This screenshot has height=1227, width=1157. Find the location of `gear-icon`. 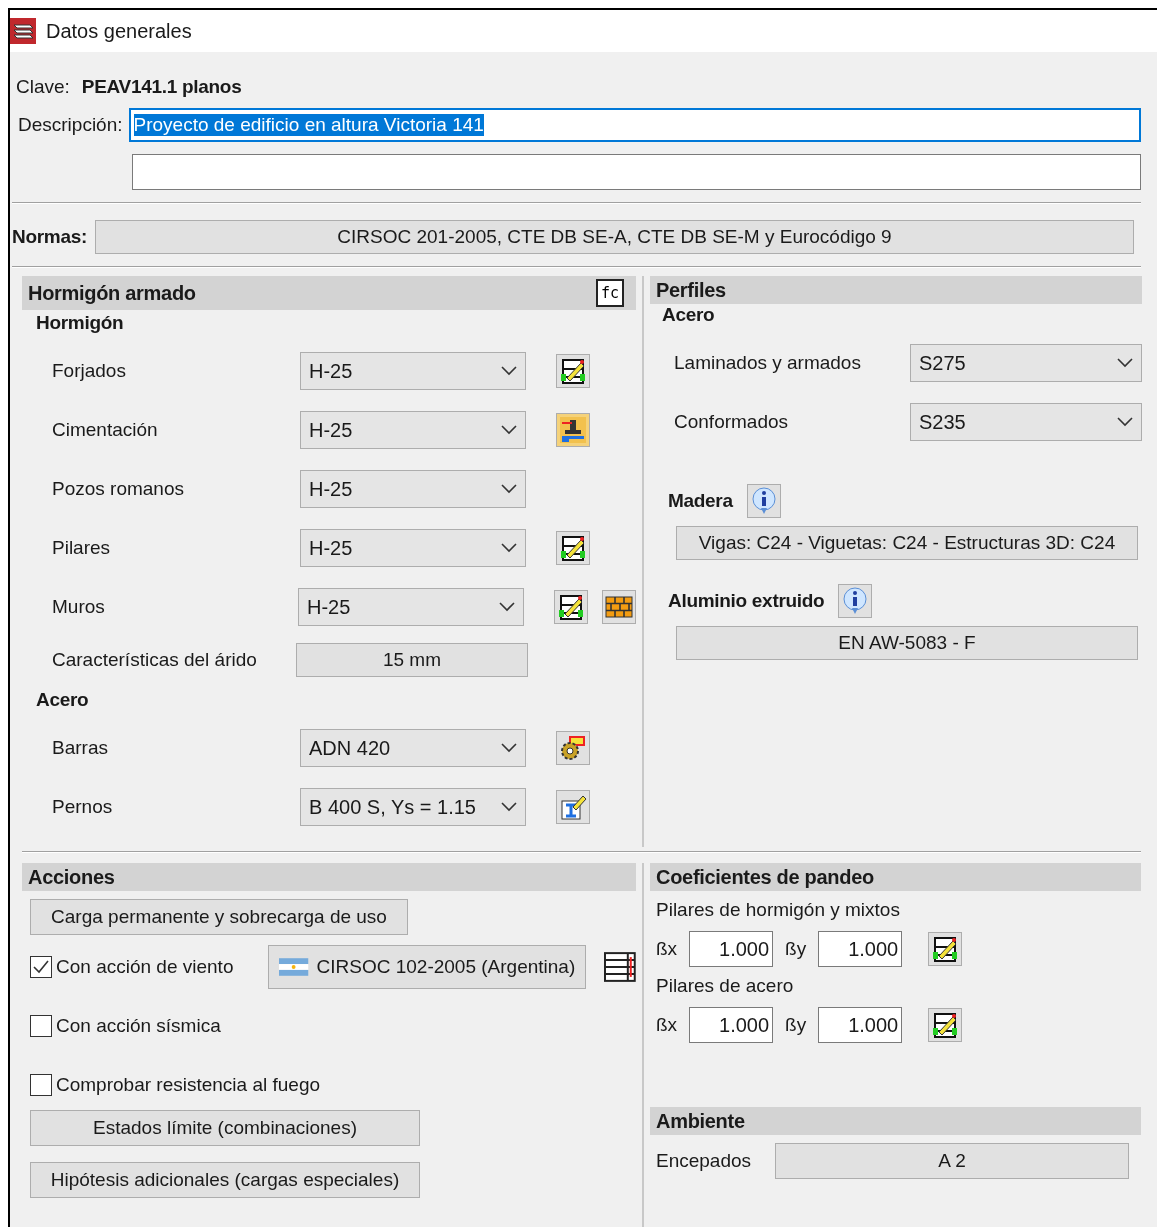

gear-icon is located at coordinates (573, 748).